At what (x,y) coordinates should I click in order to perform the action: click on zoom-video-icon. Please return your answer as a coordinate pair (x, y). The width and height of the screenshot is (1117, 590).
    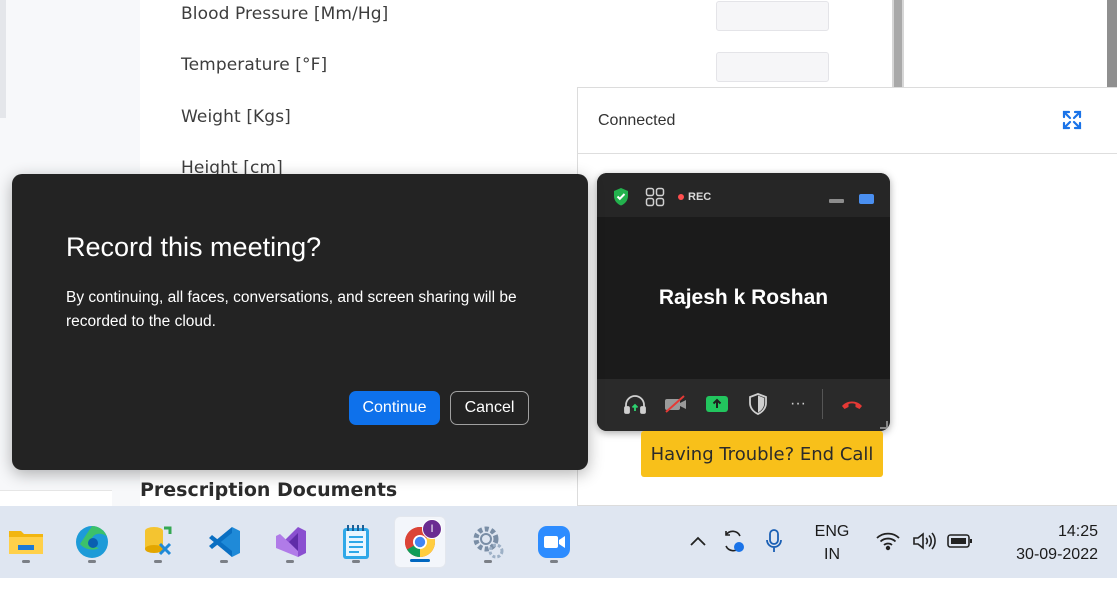
    Looking at the image, I should click on (554, 542).